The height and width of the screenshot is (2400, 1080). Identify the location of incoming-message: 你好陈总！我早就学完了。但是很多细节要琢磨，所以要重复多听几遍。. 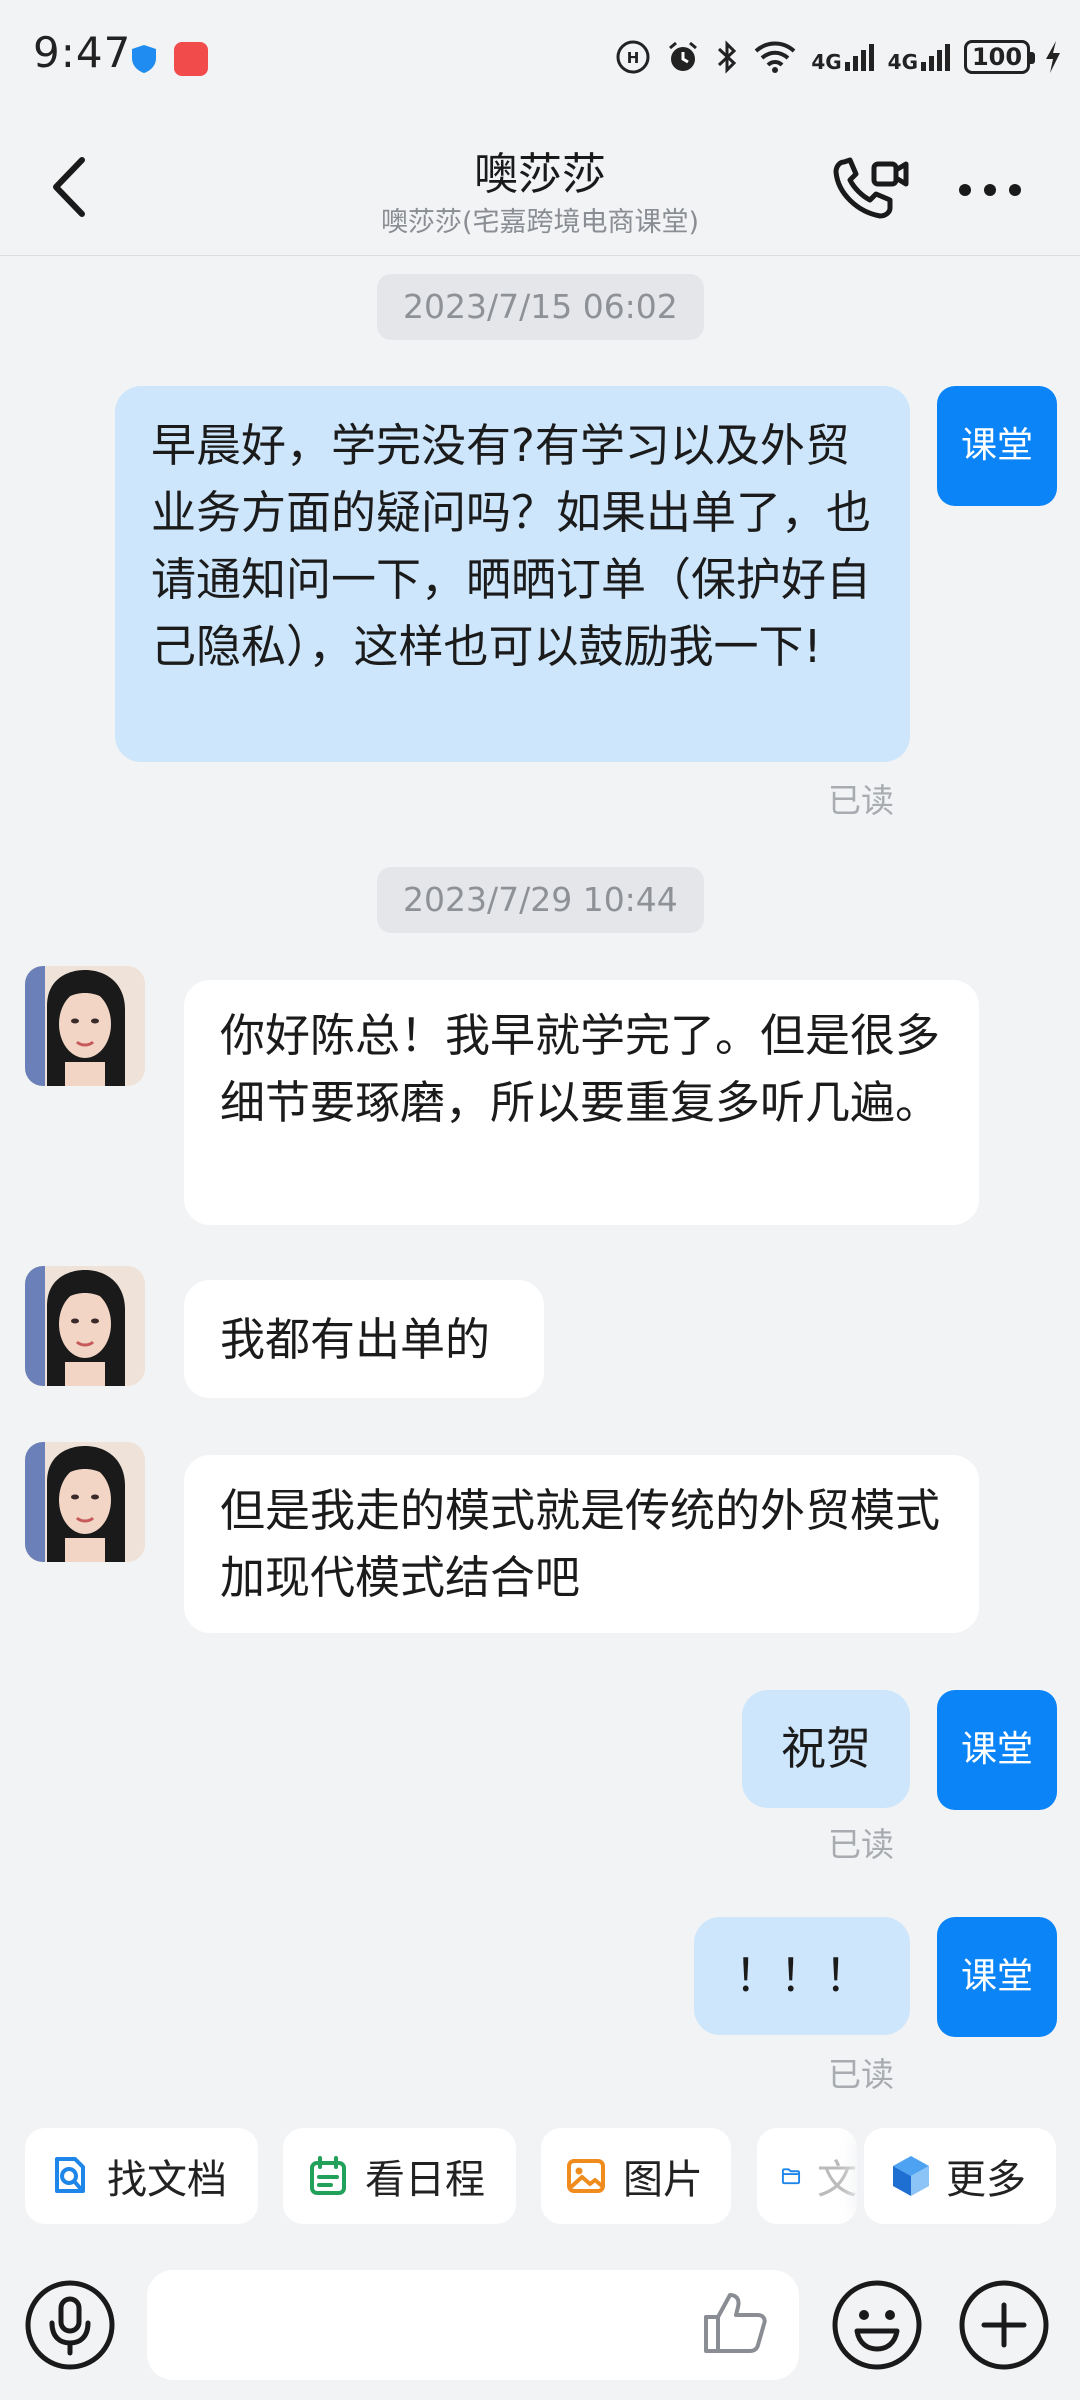
(581, 1102).